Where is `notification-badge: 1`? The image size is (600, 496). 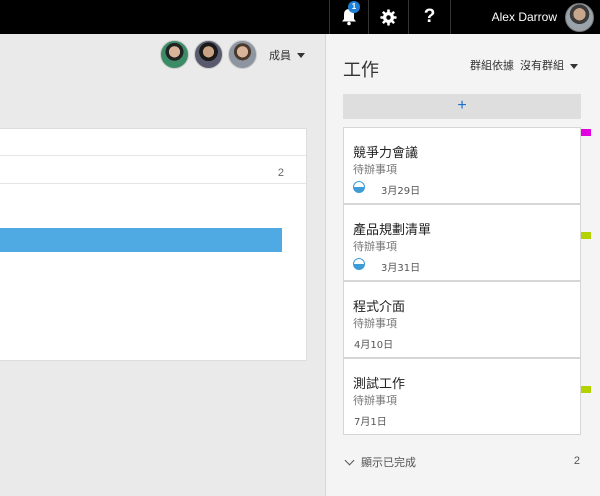 notification-badge: 1 is located at coordinates (354, 7).